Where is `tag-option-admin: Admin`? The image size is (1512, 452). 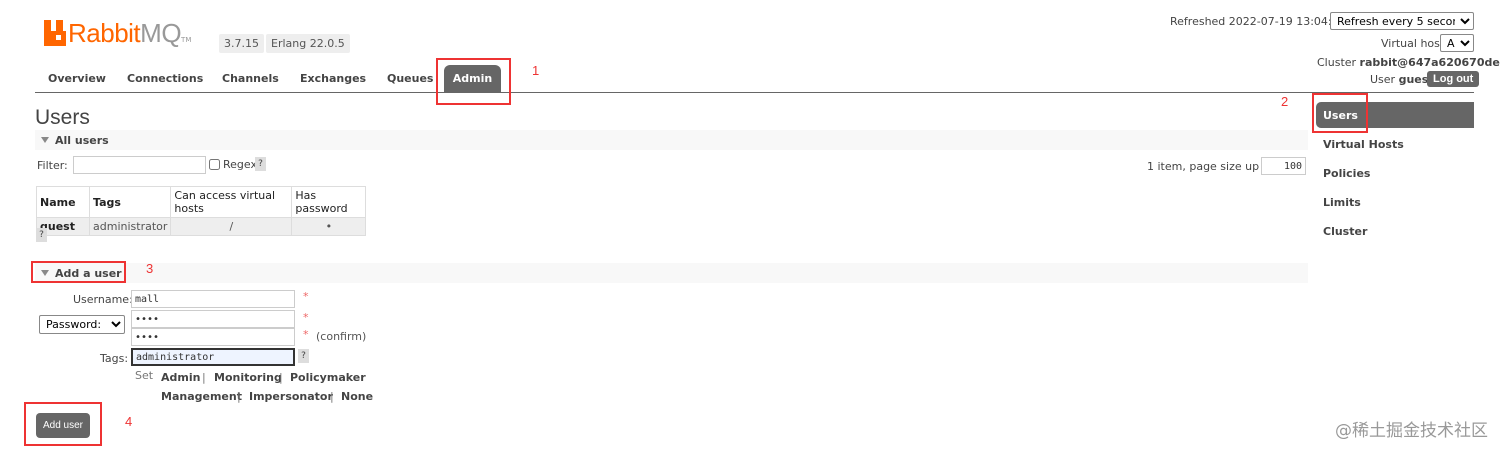 tag-option-admin: Admin is located at coordinates (180, 377).